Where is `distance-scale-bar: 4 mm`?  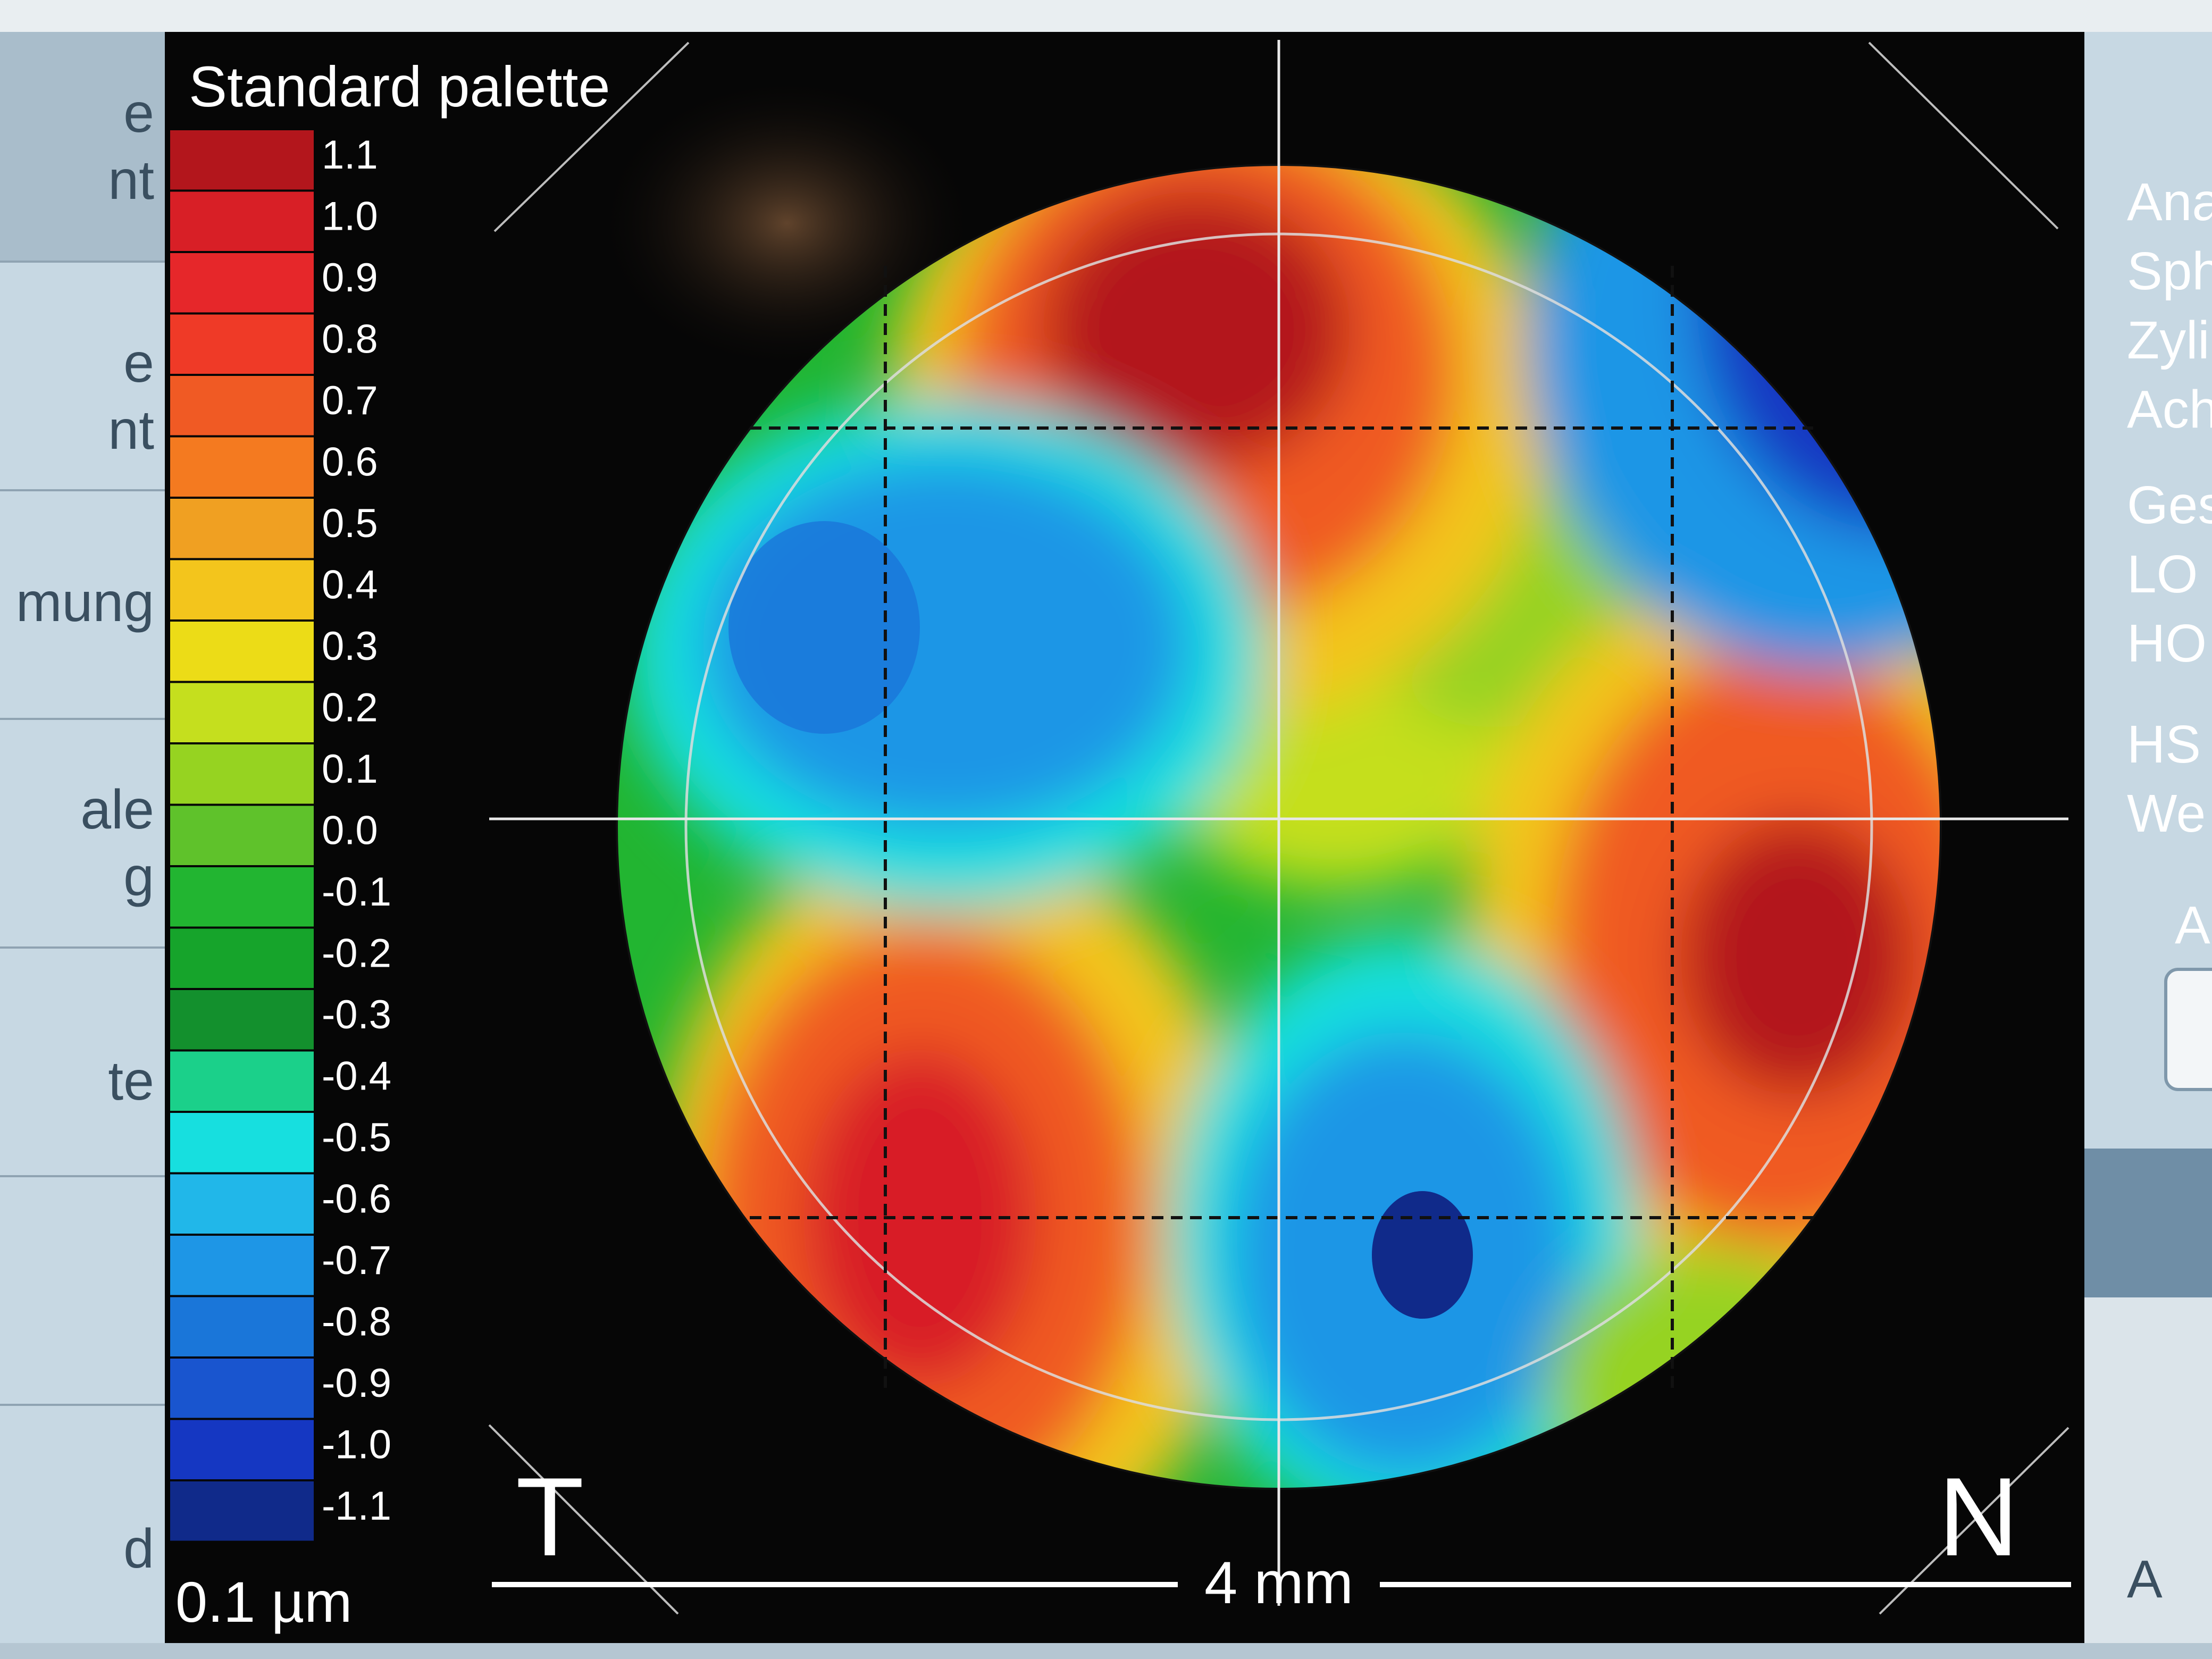 distance-scale-bar: 4 mm is located at coordinates (1281, 1582).